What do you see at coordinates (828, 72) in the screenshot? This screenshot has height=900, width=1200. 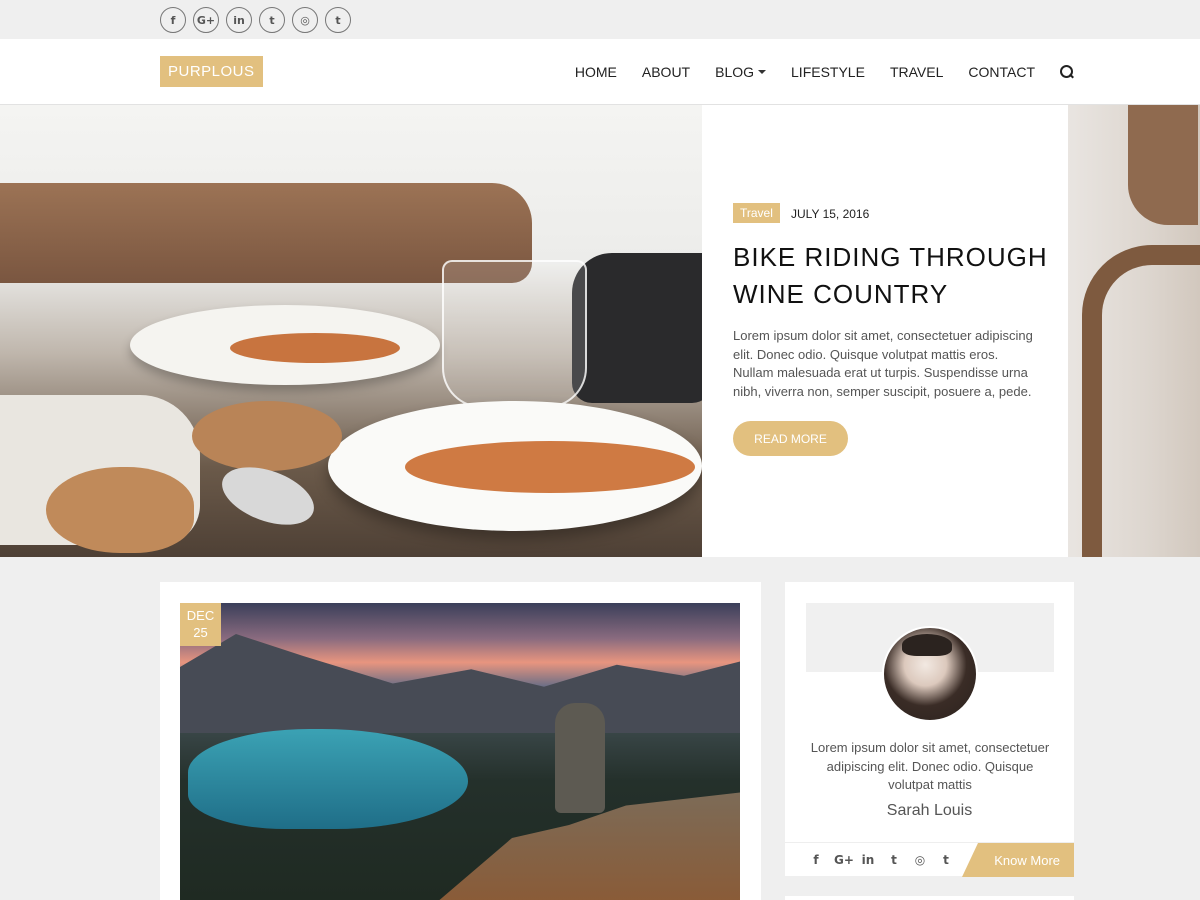 I see `nav-item-lifestyle: LIFESTYLE` at bounding box center [828, 72].